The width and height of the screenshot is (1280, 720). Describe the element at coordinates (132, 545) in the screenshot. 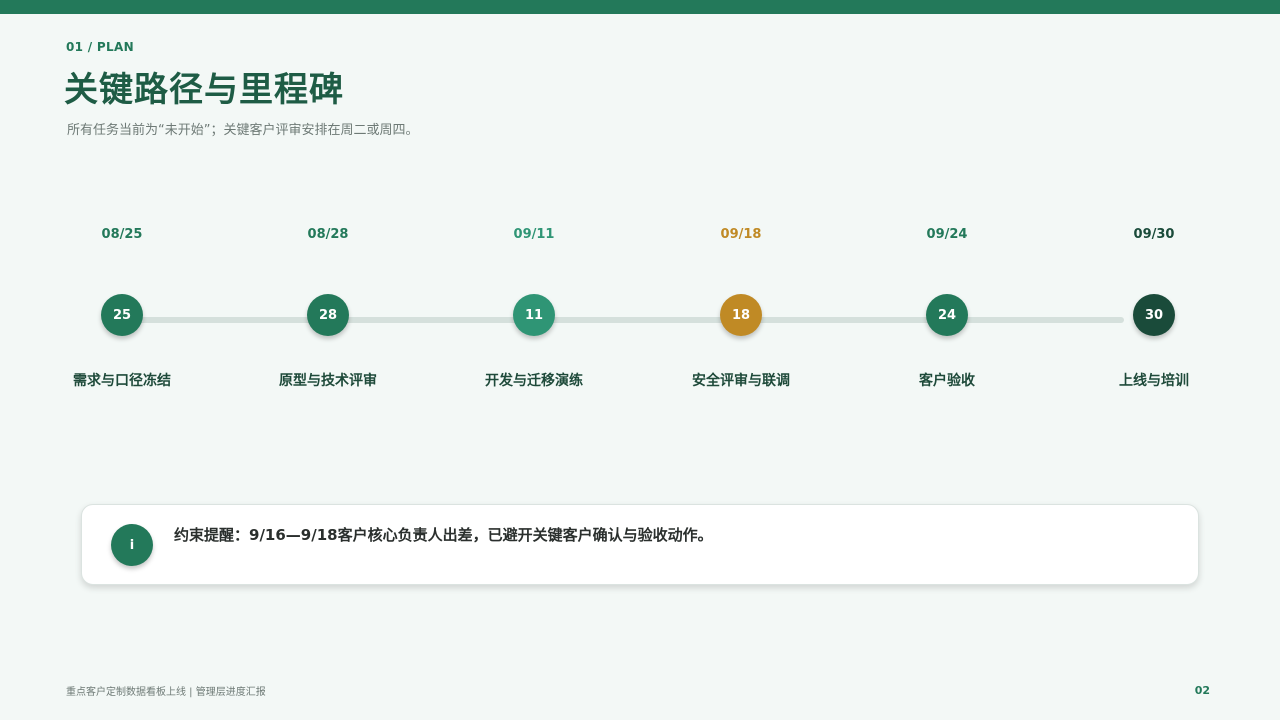

I see `info-icon: i` at that location.